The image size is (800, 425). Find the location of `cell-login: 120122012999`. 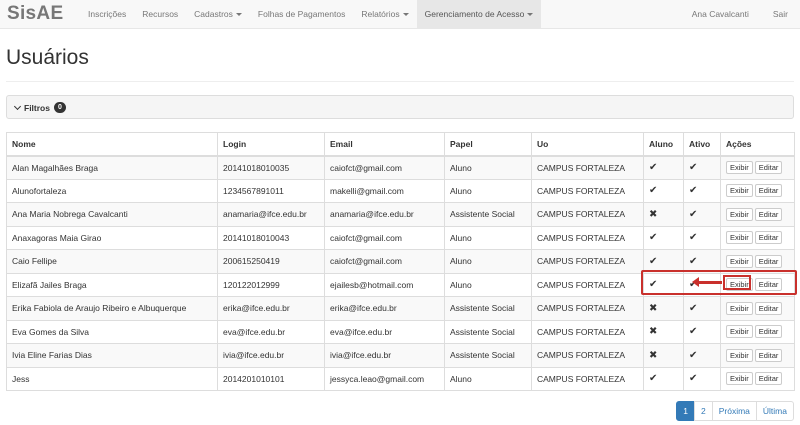

cell-login: 120122012999 is located at coordinates (271, 284).